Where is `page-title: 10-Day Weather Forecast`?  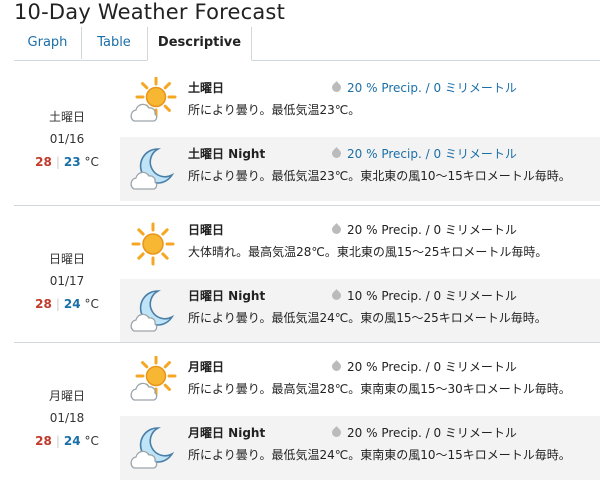 page-title: 10-Day Weather Forecast is located at coordinates (149, 12).